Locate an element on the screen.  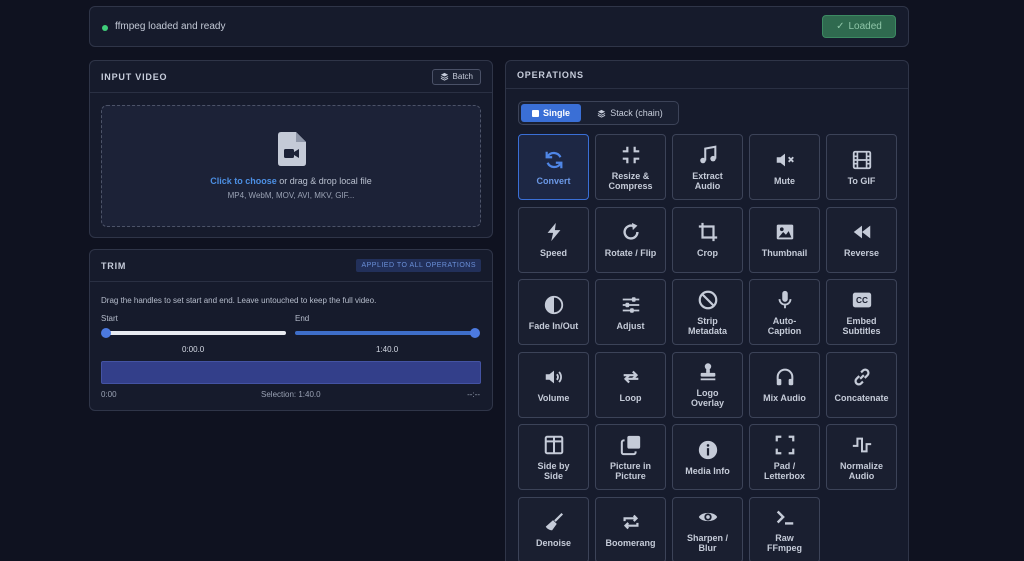
operation-rotate-flip: Rotate / Flip is located at coordinates (630, 239).